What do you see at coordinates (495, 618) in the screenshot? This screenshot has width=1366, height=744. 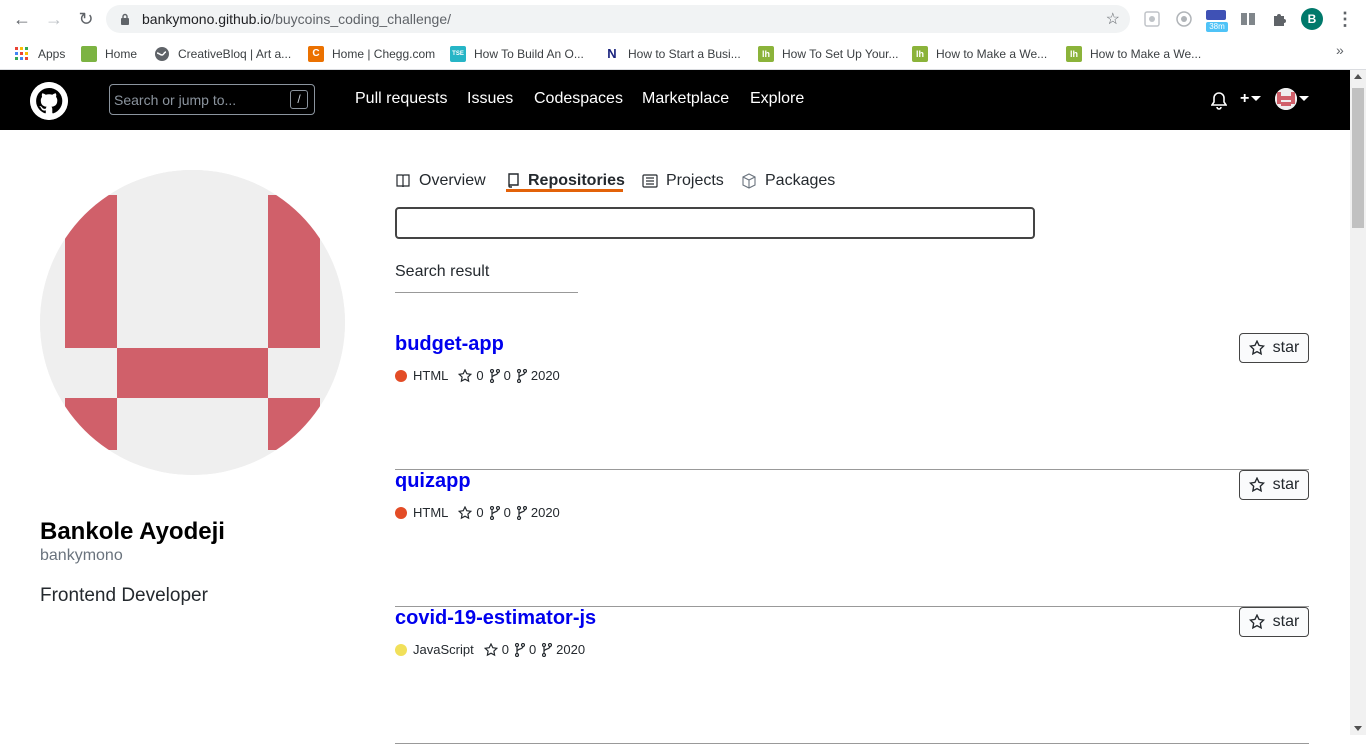 I see `repo-name-link: covid-19-estimator-js` at bounding box center [495, 618].